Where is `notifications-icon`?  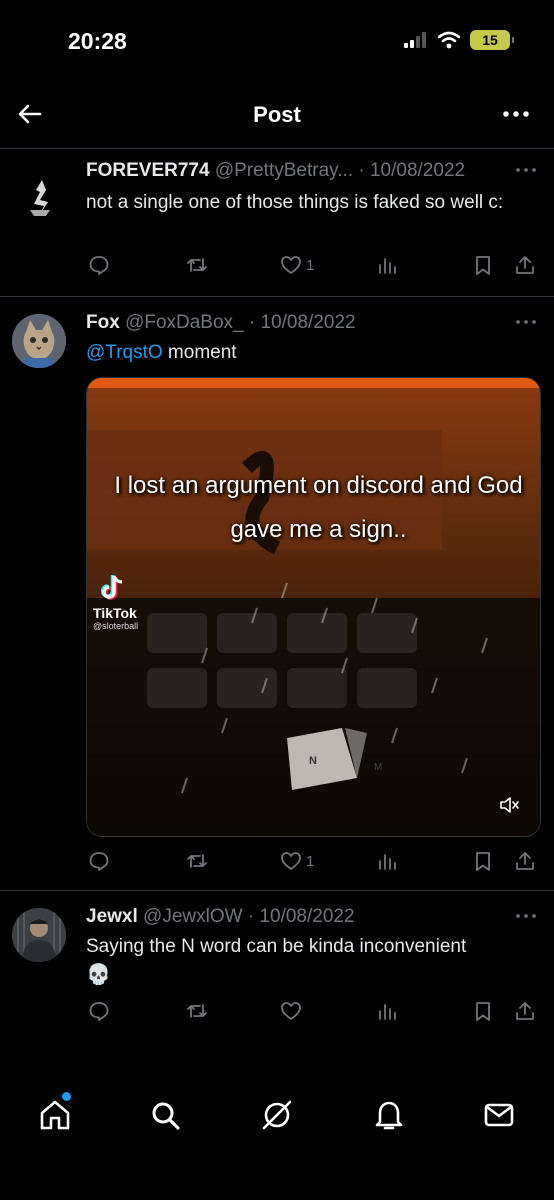 notifications-icon is located at coordinates (389, 1115).